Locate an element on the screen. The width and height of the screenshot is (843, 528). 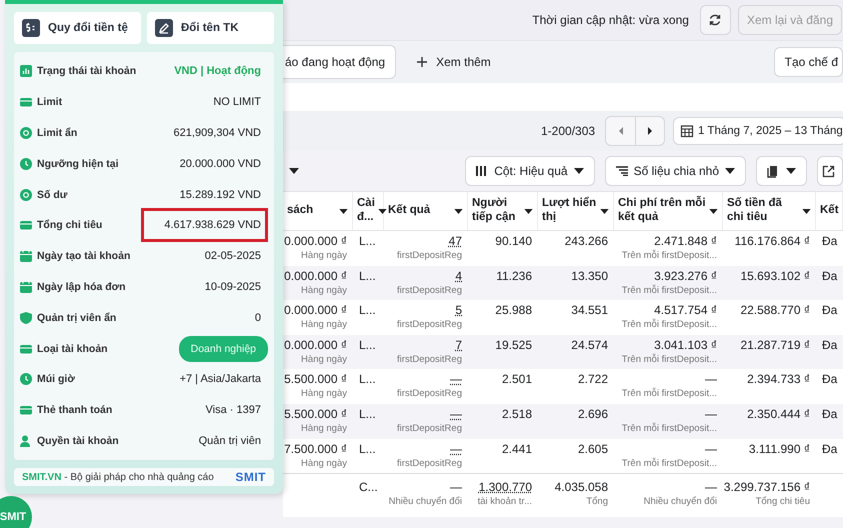
field-label: Limit ẩn is located at coordinates (57, 132).